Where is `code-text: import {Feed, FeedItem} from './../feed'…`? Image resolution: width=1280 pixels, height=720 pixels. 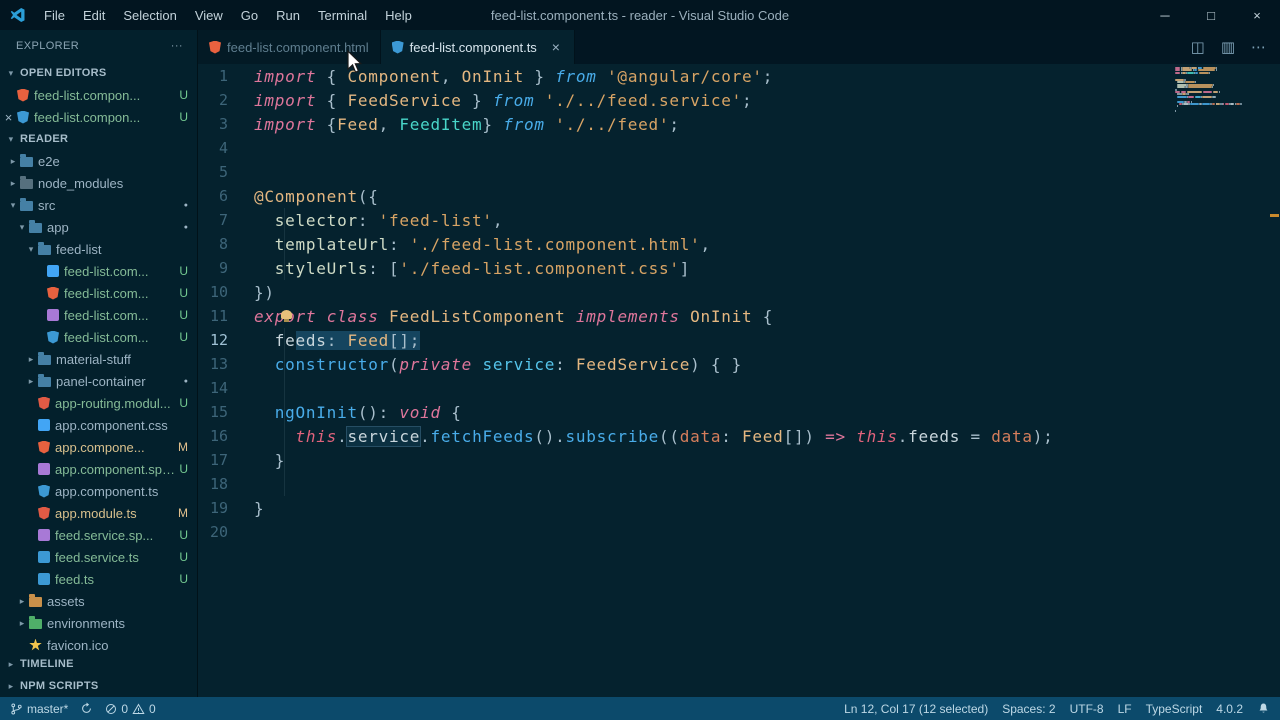
code-text: import {Feed, FeedItem} from './../feed'… is located at coordinates (467, 124).